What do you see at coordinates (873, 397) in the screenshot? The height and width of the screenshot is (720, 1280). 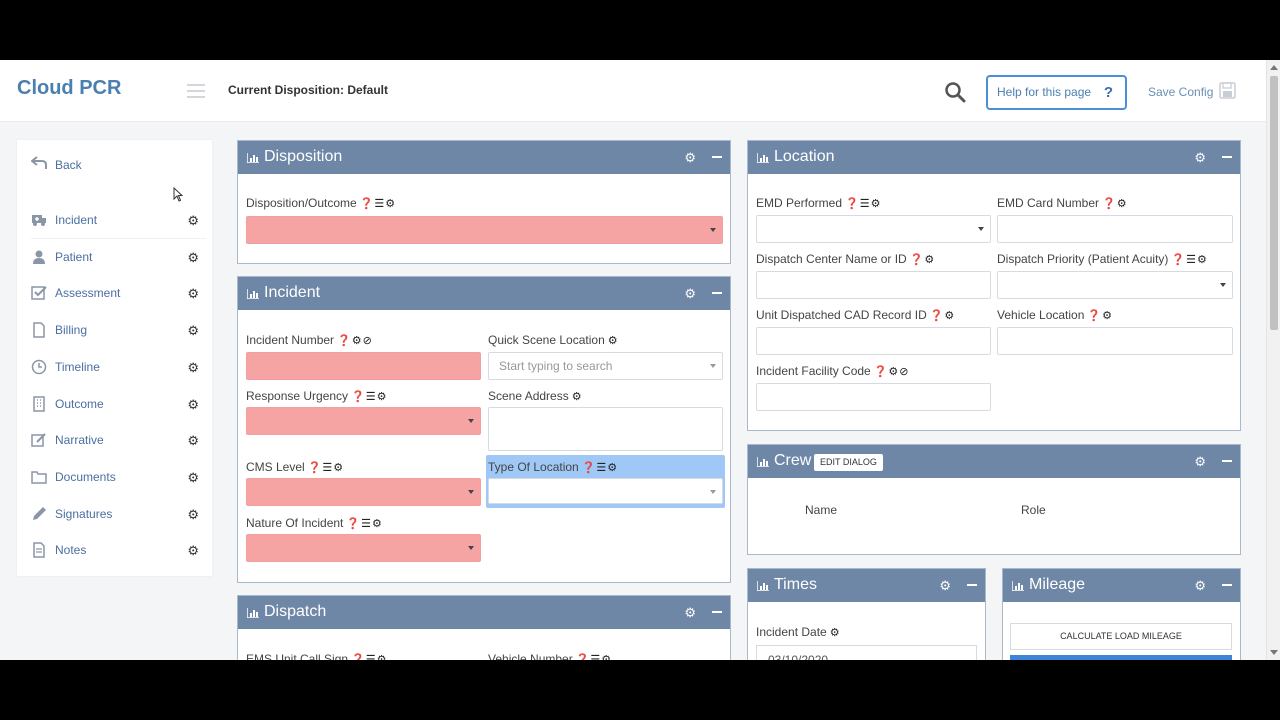 I see `facility-code-input` at bounding box center [873, 397].